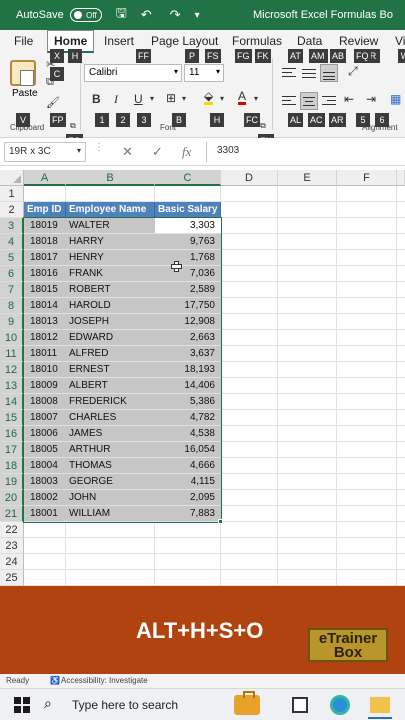 The image size is (405, 720). What do you see at coordinates (121, 15) in the screenshot?
I see `save-icon: 🖫` at bounding box center [121, 15].